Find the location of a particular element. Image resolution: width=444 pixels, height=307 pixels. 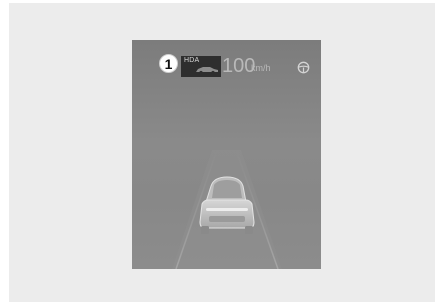

front-vehicle-icon is located at coordinates (227, 205).